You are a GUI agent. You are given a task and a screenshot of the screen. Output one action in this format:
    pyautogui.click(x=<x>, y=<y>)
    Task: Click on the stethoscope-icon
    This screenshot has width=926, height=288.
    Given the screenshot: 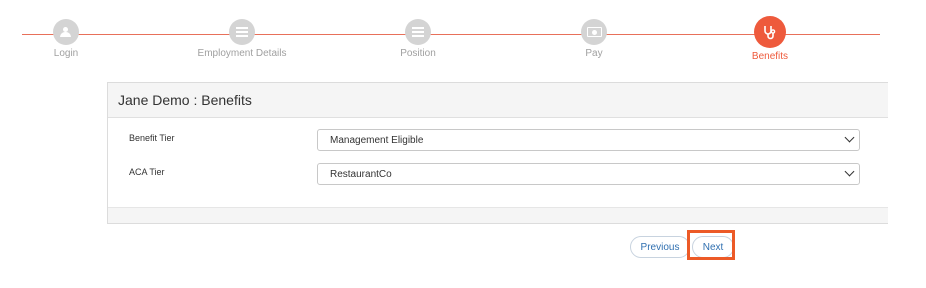 What is the action you would take?
    pyautogui.click(x=770, y=33)
    